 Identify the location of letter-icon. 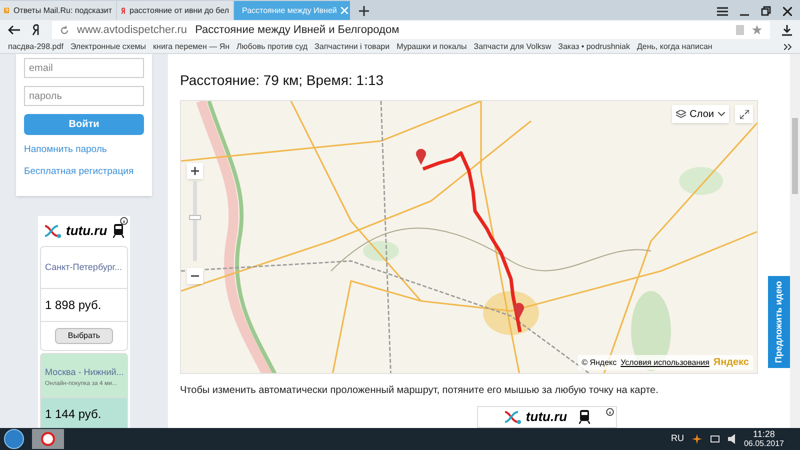
(123, 10).